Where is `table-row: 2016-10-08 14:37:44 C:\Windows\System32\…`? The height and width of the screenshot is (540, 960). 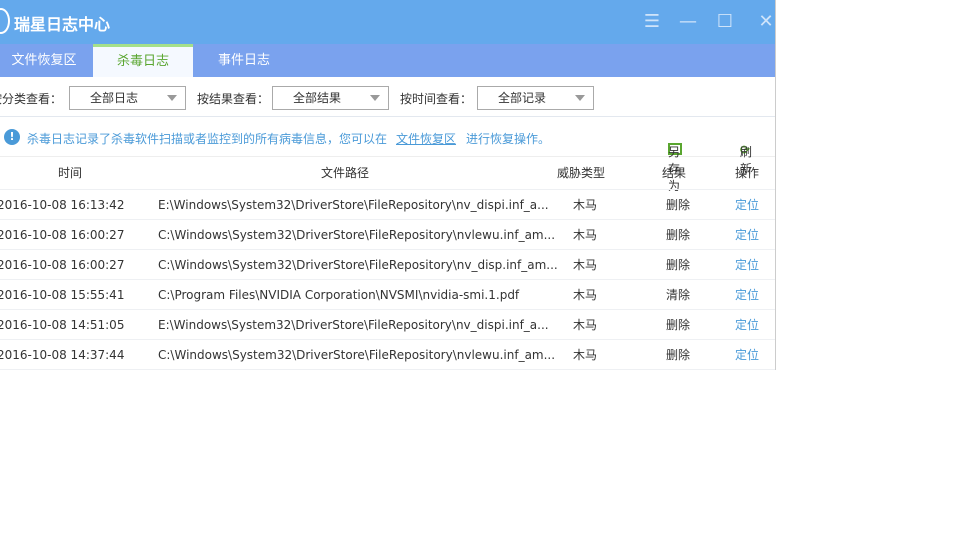
table-row: 2016-10-08 14:37:44 C:\Windows\System32\… is located at coordinates (387, 355).